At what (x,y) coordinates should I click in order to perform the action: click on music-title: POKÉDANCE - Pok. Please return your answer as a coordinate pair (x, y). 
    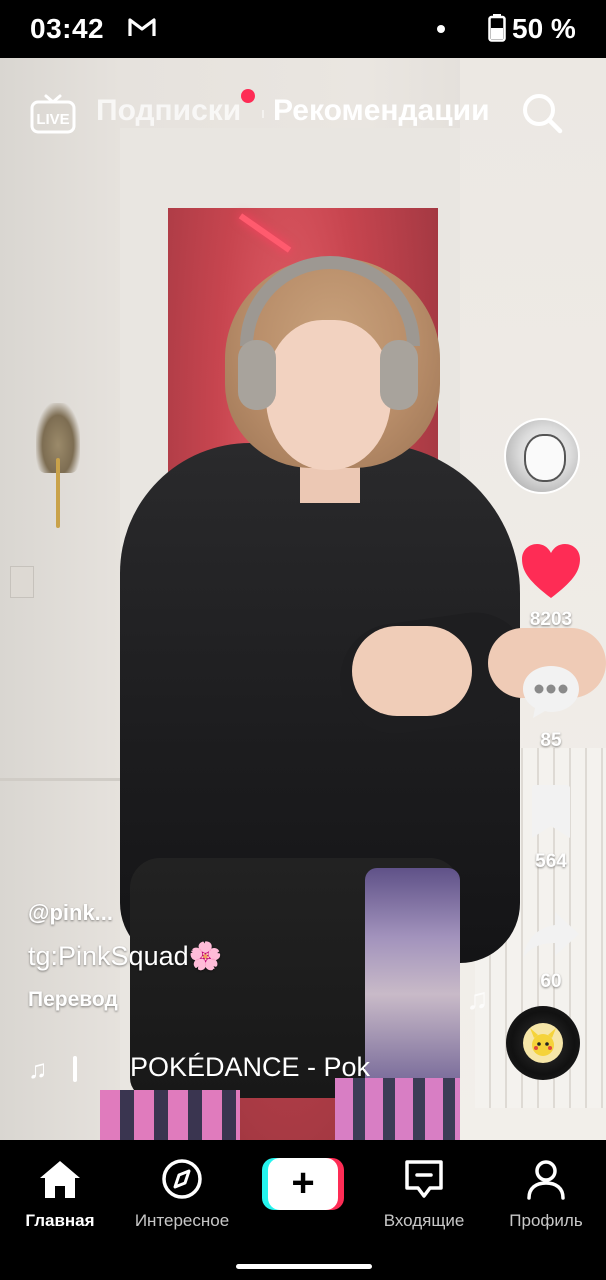
    Looking at the image, I should click on (250, 1067).